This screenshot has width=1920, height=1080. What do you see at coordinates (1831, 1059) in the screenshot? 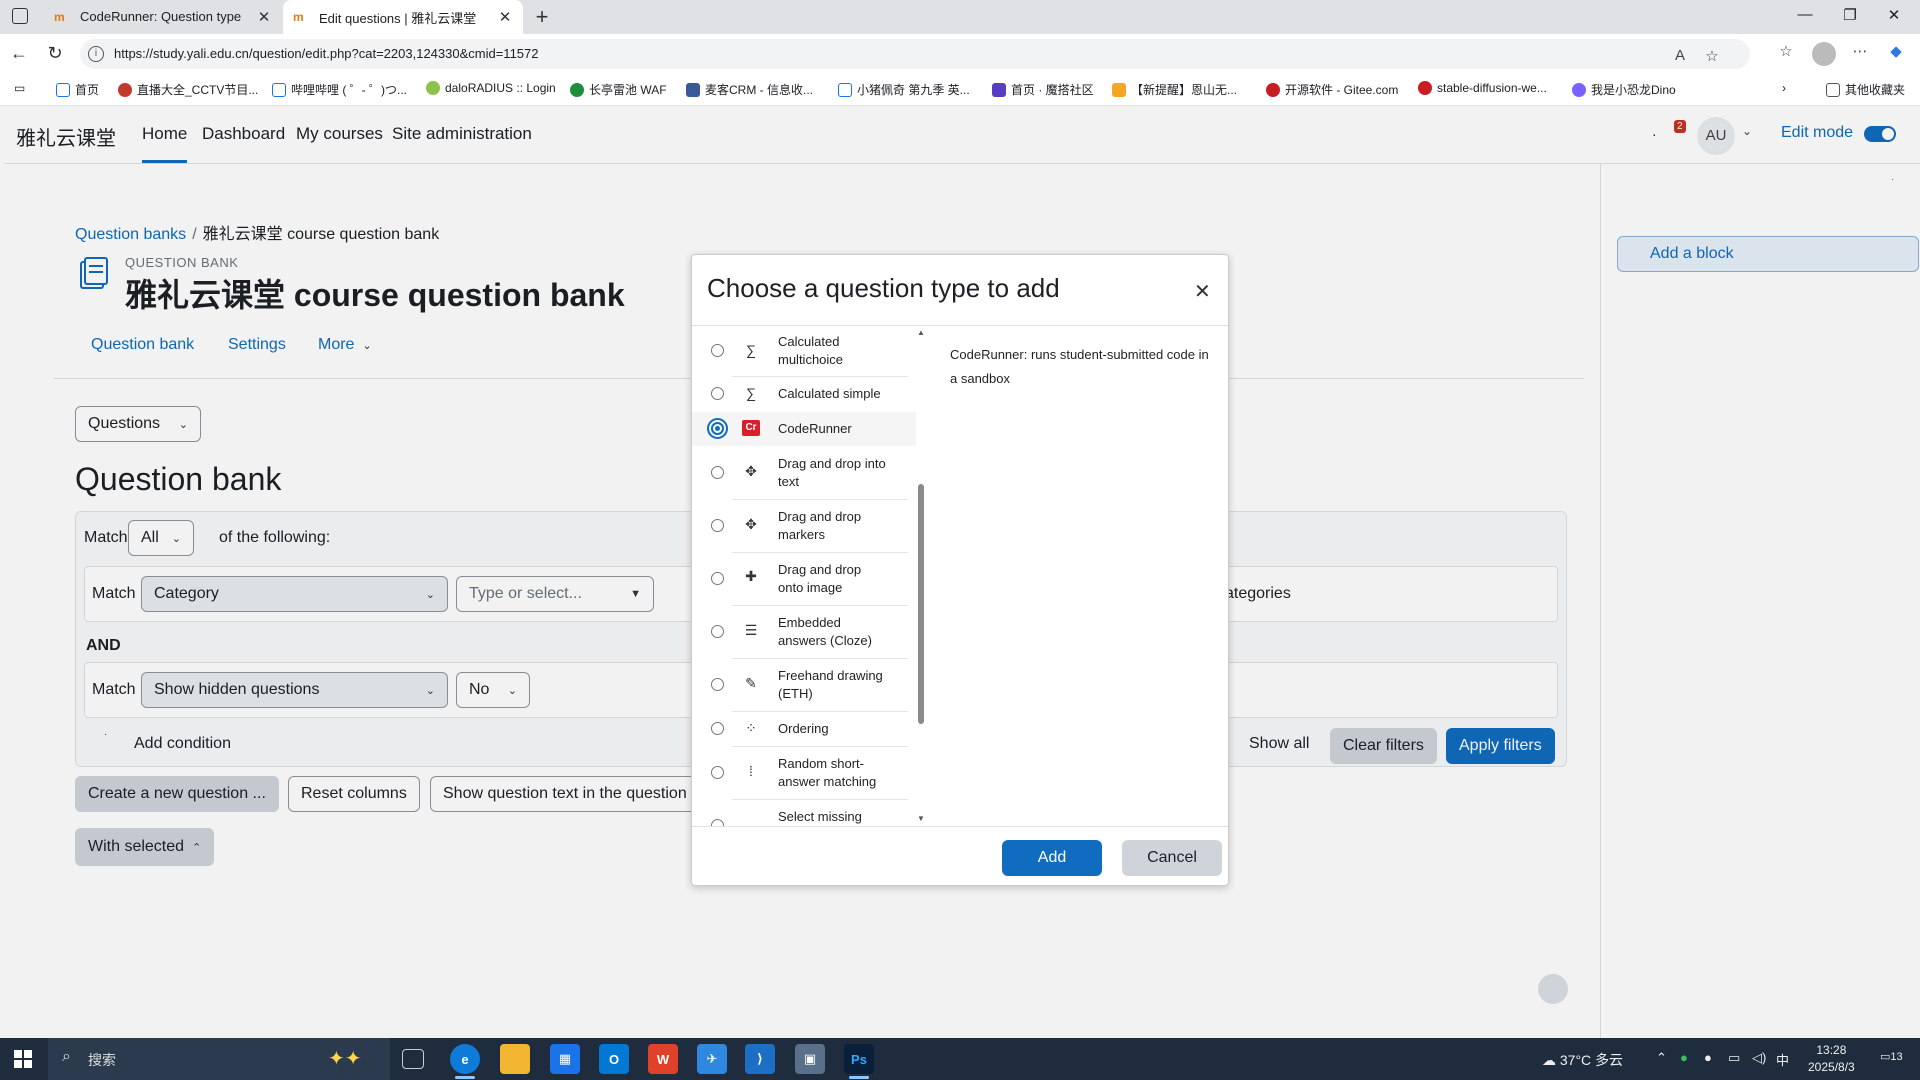
I see `system-clock: 13:28 2025/8/3` at bounding box center [1831, 1059].